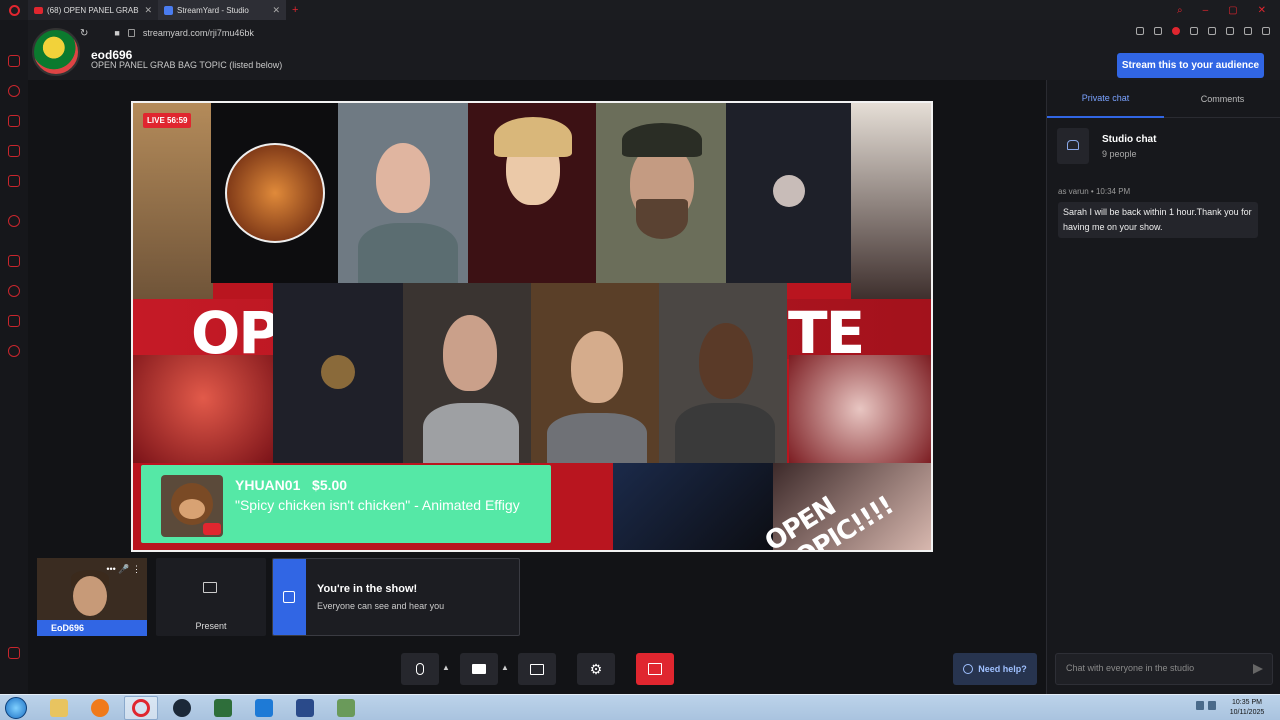  I want to click on browser-tab-streamyard: StreamYard - Studio ✕, so click(222, 10).